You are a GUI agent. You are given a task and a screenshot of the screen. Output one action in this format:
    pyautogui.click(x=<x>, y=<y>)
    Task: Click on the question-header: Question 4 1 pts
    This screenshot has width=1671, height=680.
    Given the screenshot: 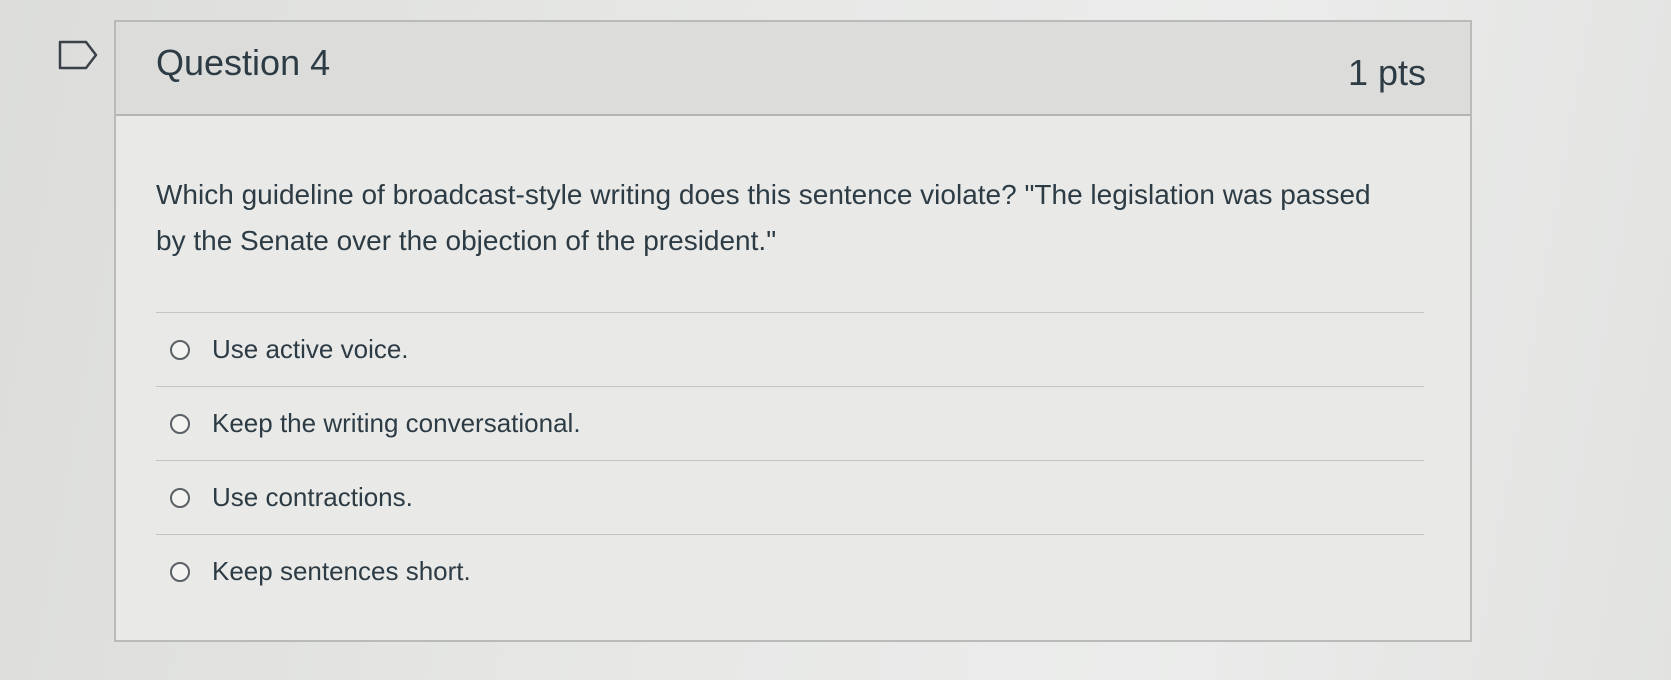 What is the action you would take?
    pyautogui.click(x=793, y=69)
    